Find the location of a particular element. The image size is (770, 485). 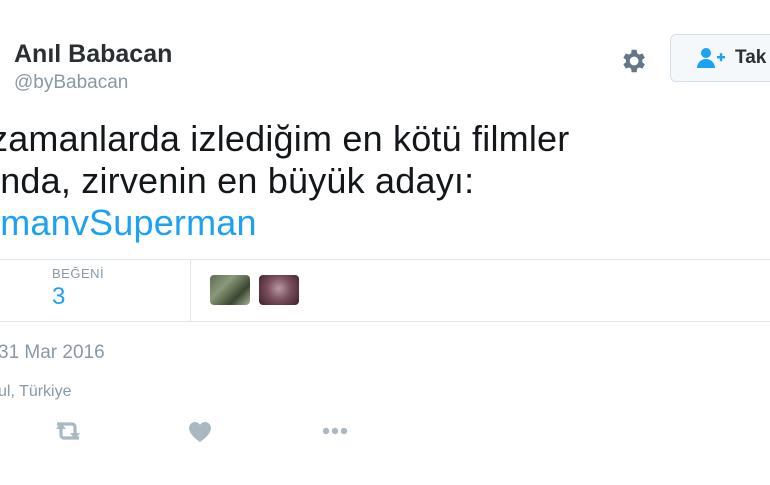

heart-icon is located at coordinates (200, 432).